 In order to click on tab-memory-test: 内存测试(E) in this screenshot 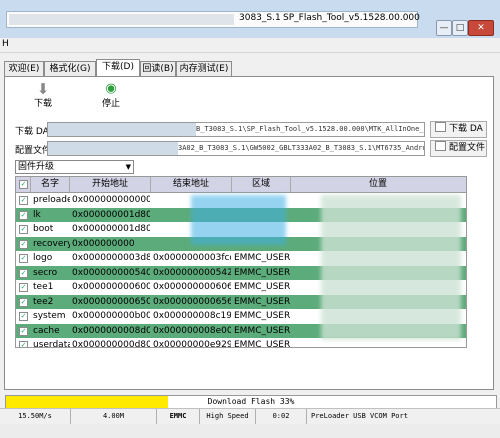, I will do `click(204, 68)`.